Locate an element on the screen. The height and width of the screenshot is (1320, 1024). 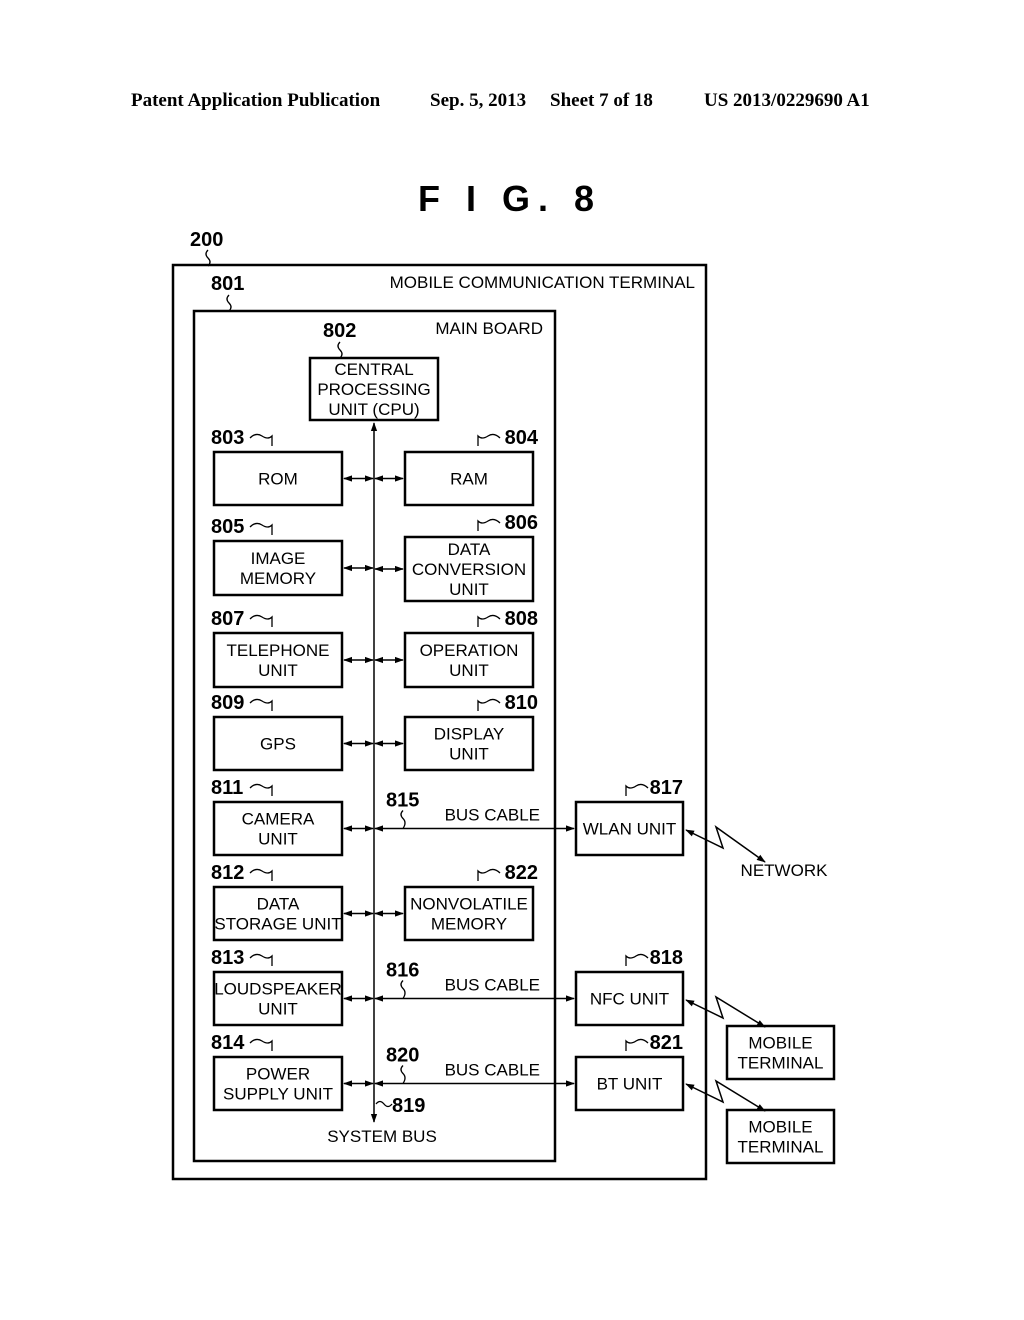
block-805-label-2: MEMORY is located at coordinates (278, 578).